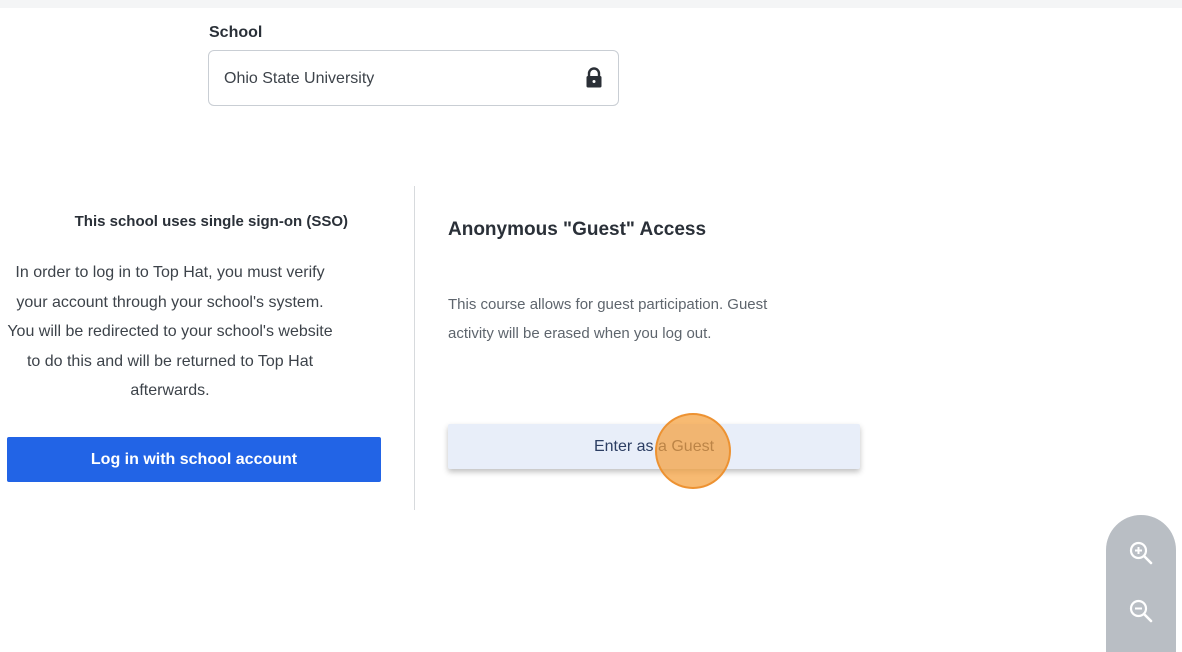 Image resolution: width=1182 pixels, height=652 pixels. I want to click on enter-as-guest-button: Enter as a Guest, so click(654, 446).